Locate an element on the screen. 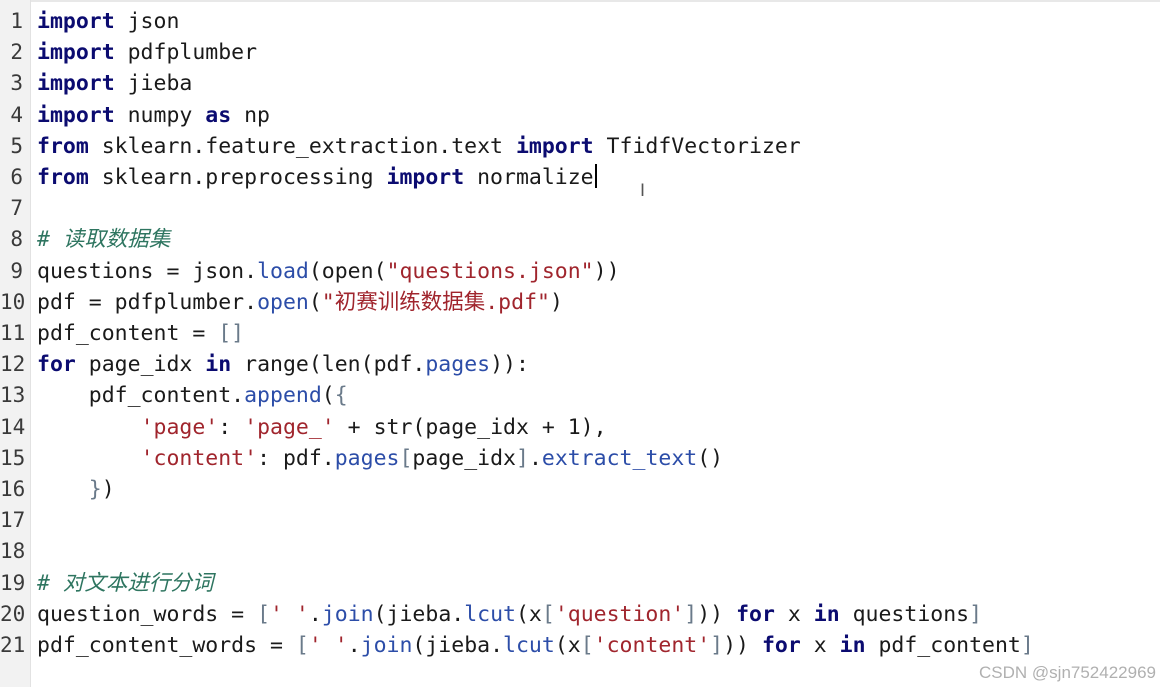  code-line: 7 is located at coordinates (580, 208).